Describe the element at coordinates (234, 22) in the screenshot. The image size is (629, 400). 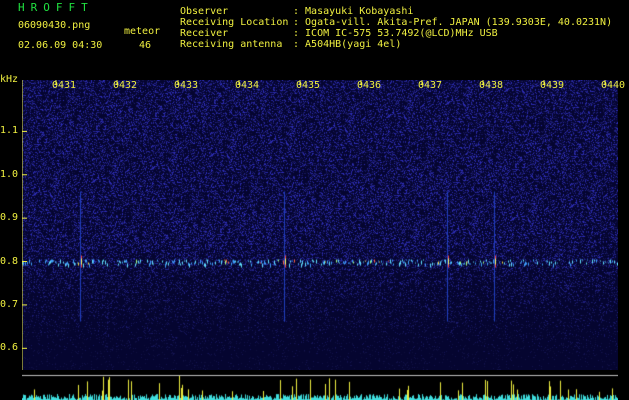
I see `label-location: Receiving Location` at that location.